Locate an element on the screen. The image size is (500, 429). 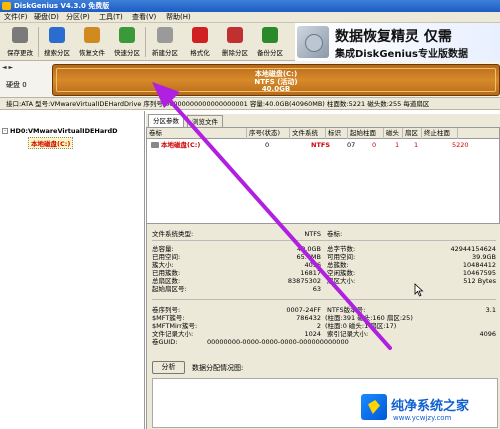
save-changes-button: 保存更改 is located at coordinates (20, 42).